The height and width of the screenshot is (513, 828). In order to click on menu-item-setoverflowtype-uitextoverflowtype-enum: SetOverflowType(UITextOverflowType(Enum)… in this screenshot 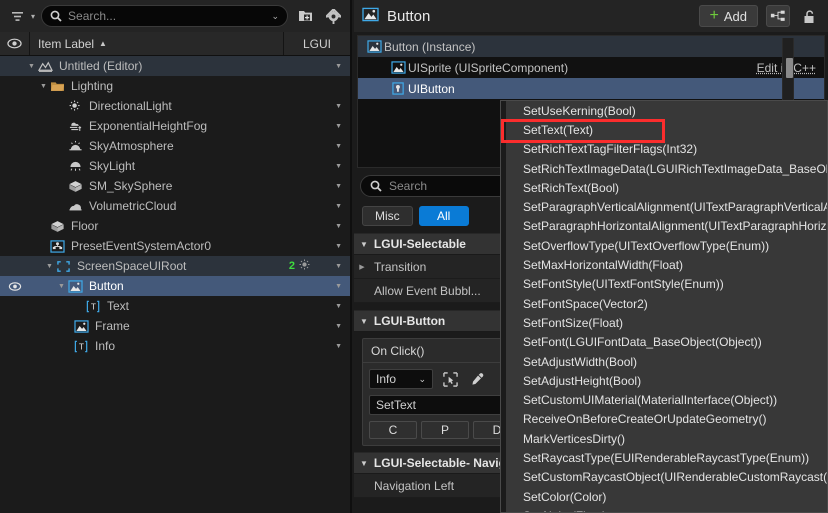, I will do `click(664, 245)`.